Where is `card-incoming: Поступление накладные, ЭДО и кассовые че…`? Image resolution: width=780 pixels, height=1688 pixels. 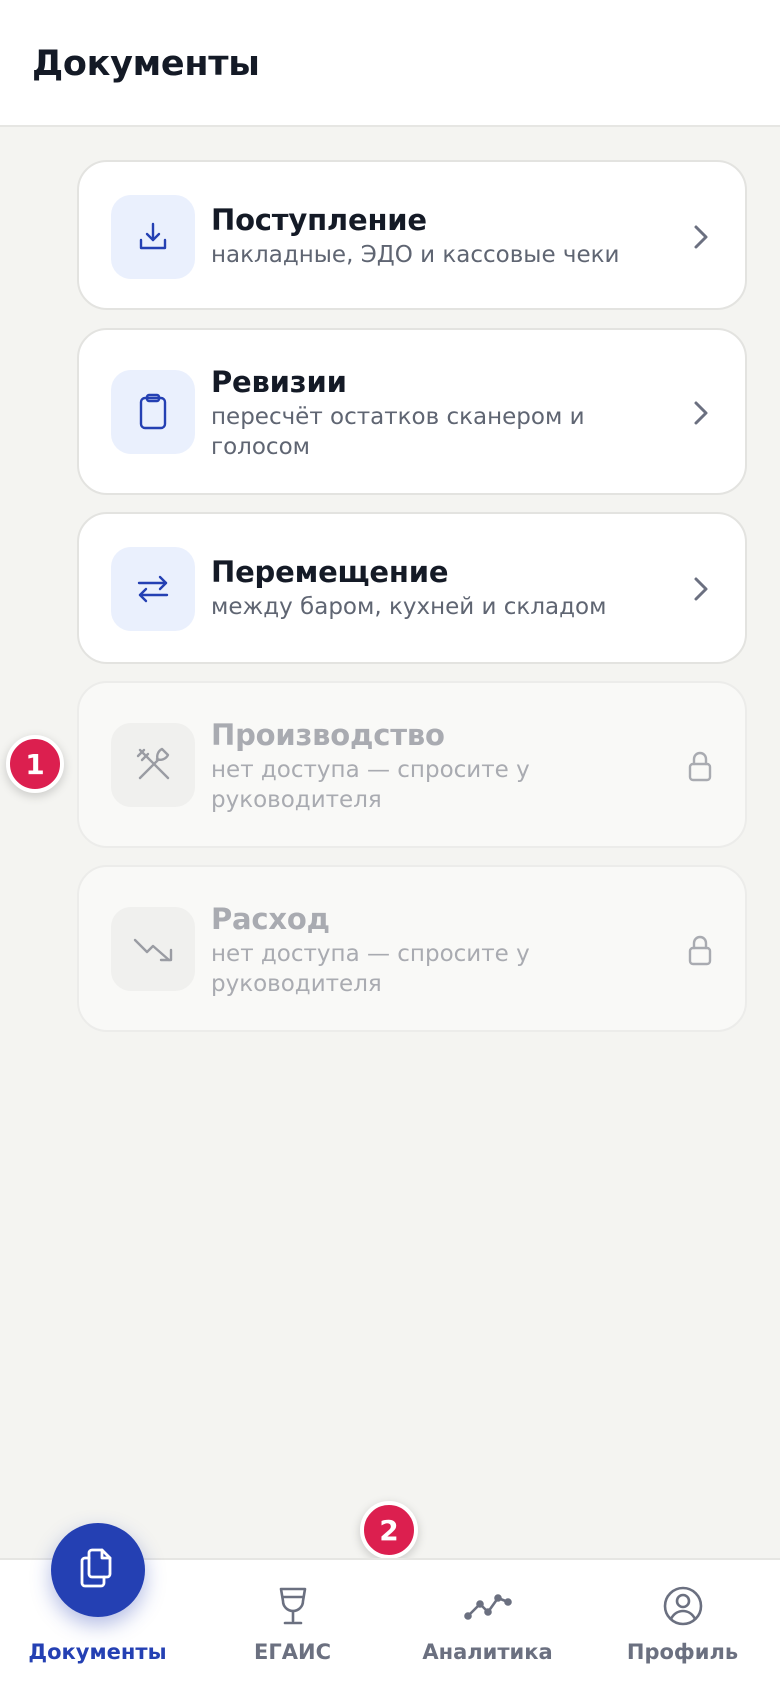
card-incoming: Поступление накладные, ЭДО и кассовые че… is located at coordinates (412, 235).